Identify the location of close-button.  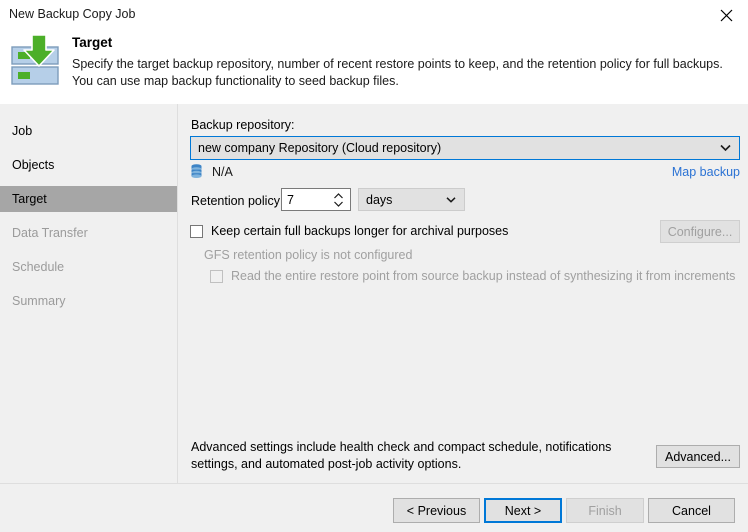
(726, 15).